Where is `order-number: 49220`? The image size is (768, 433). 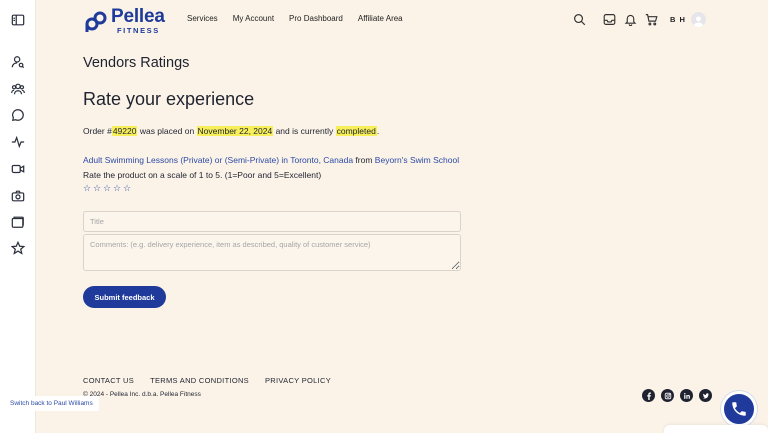
order-number: 49220 is located at coordinates (124, 131).